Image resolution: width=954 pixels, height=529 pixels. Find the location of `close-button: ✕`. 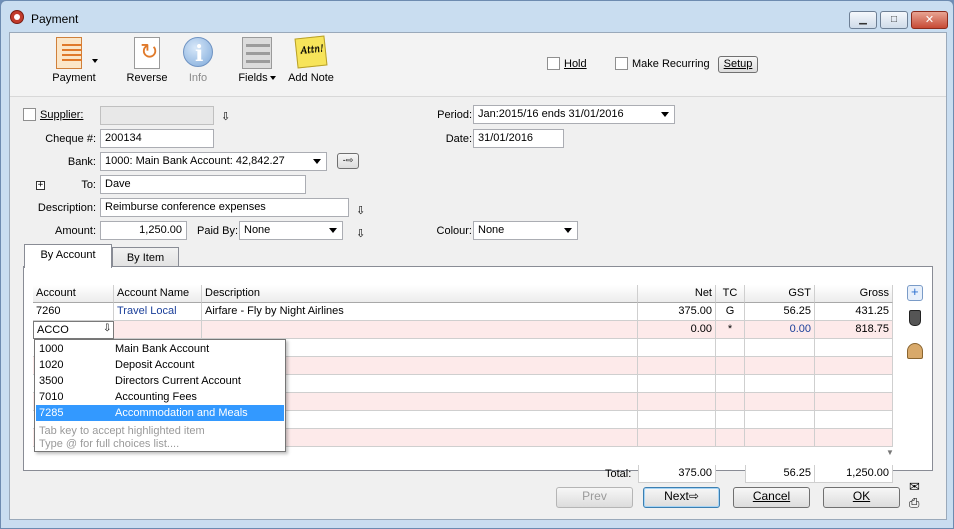

close-button: ✕ is located at coordinates (929, 20).